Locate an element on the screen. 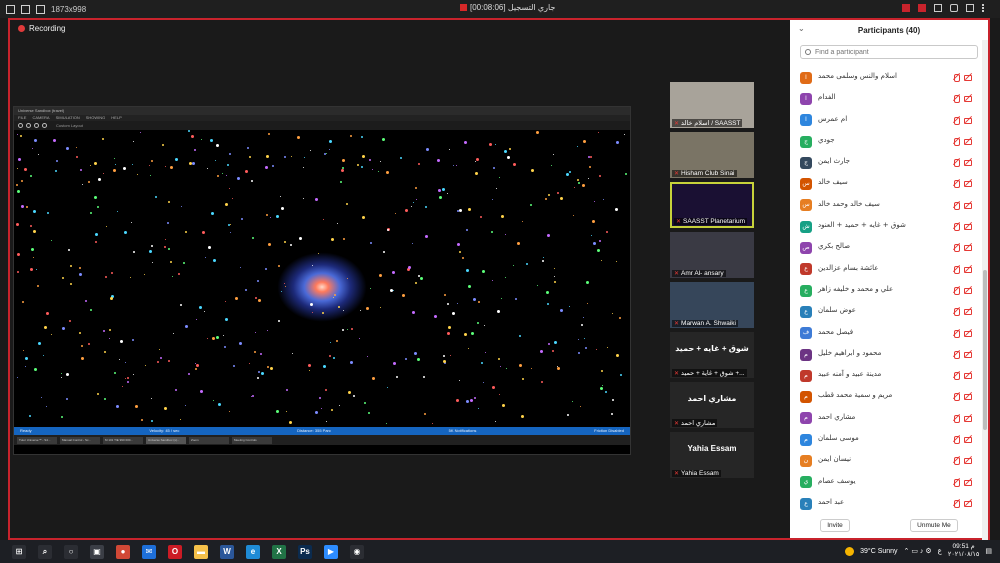 This screenshot has height=563, width=1000. word-icon: W is located at coordinates (227, 551).